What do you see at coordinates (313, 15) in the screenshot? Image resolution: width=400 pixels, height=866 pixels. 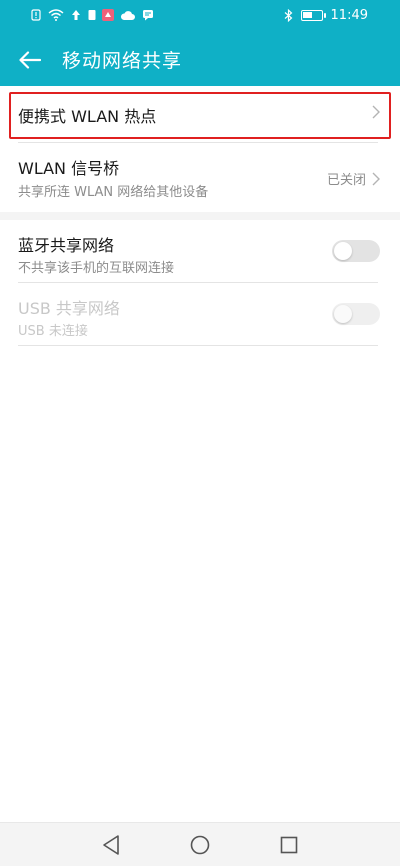 I see `battery-icon` at bounding box center [313, 15].